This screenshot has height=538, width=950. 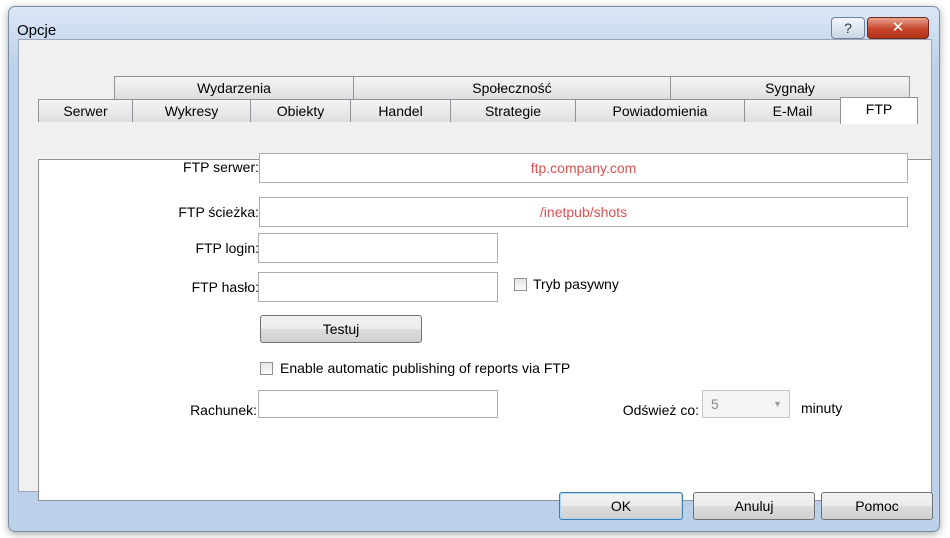 I want to click on tab-powiadomienia: Powiadomienia, so click(x=660, y=110).